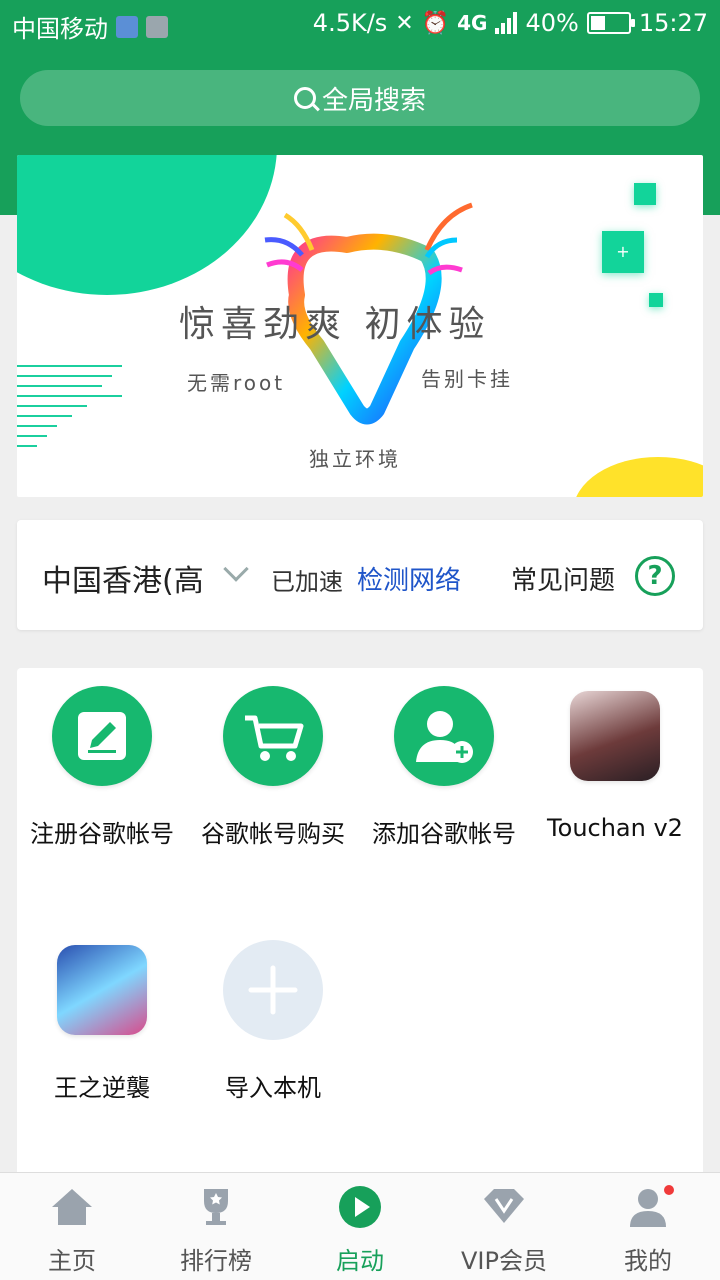 The image size is (720, 1280). I want to click on app-buy-google: 谷歌帐号购买, so click(273, 767).